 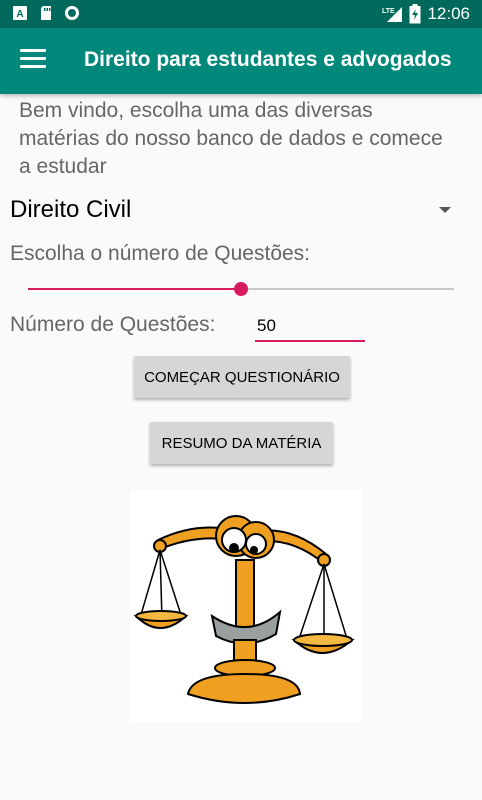 What do you see at coordinates (134, 289) in the screenshot?
I see `slider-fill` at bounding box center [134, 289].